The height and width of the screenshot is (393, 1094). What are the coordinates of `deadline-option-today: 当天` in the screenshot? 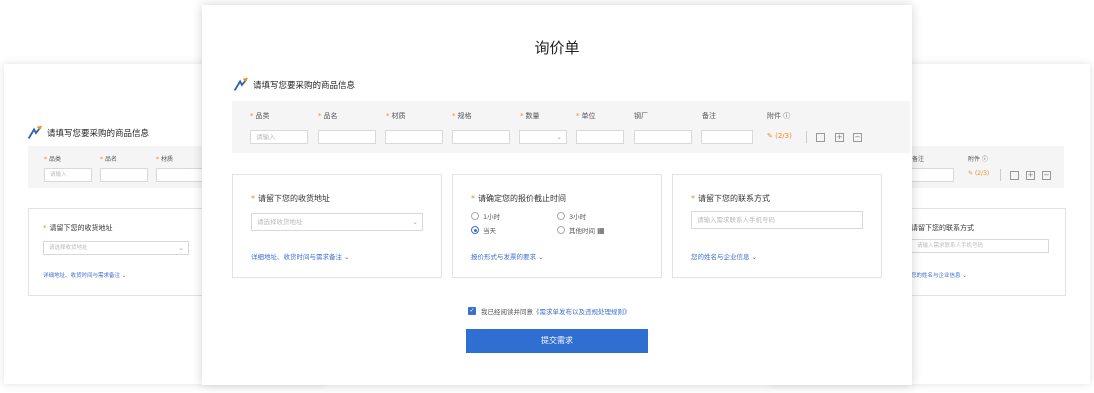 It's located at (483, 230).